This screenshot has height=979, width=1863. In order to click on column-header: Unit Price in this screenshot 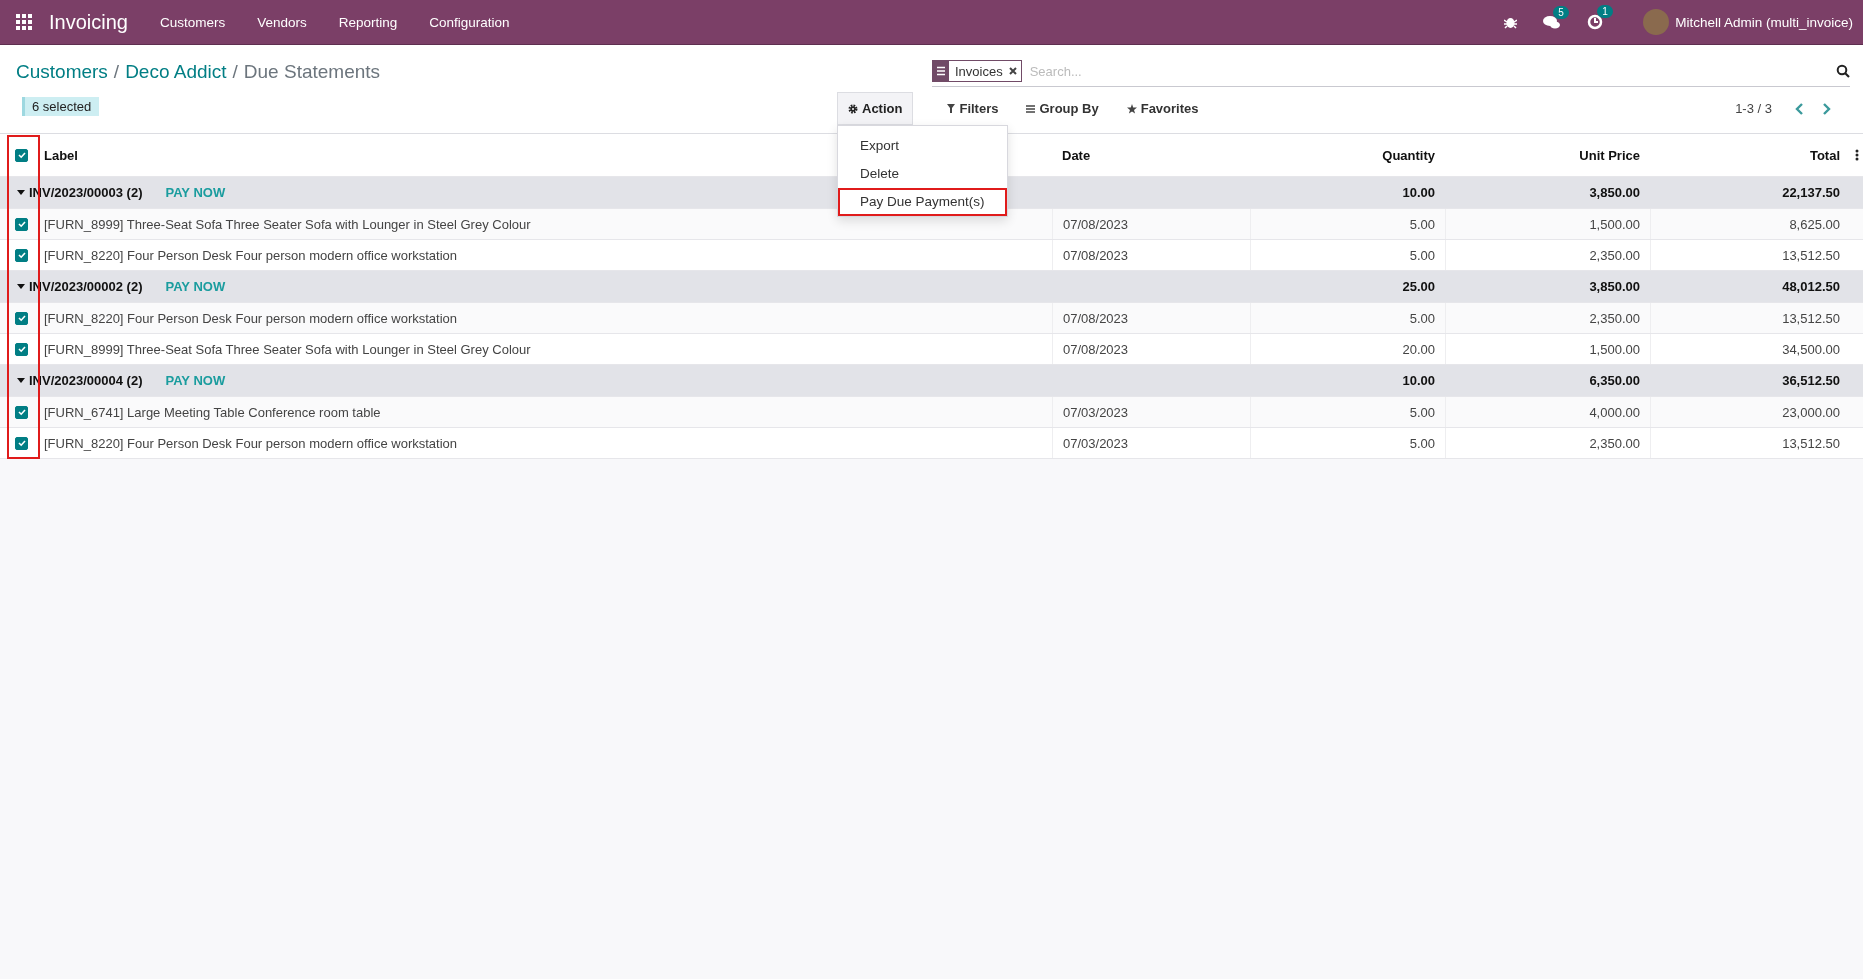, I will do `click(1609, 155)`.